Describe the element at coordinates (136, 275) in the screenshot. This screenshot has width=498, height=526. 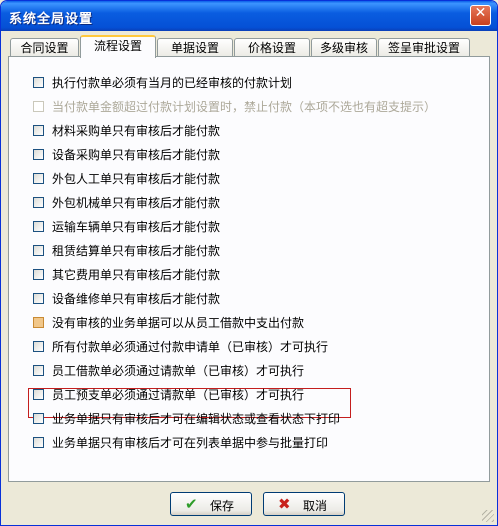
I see `option-label: 其它费用单只有审核后才能付款` at that location.